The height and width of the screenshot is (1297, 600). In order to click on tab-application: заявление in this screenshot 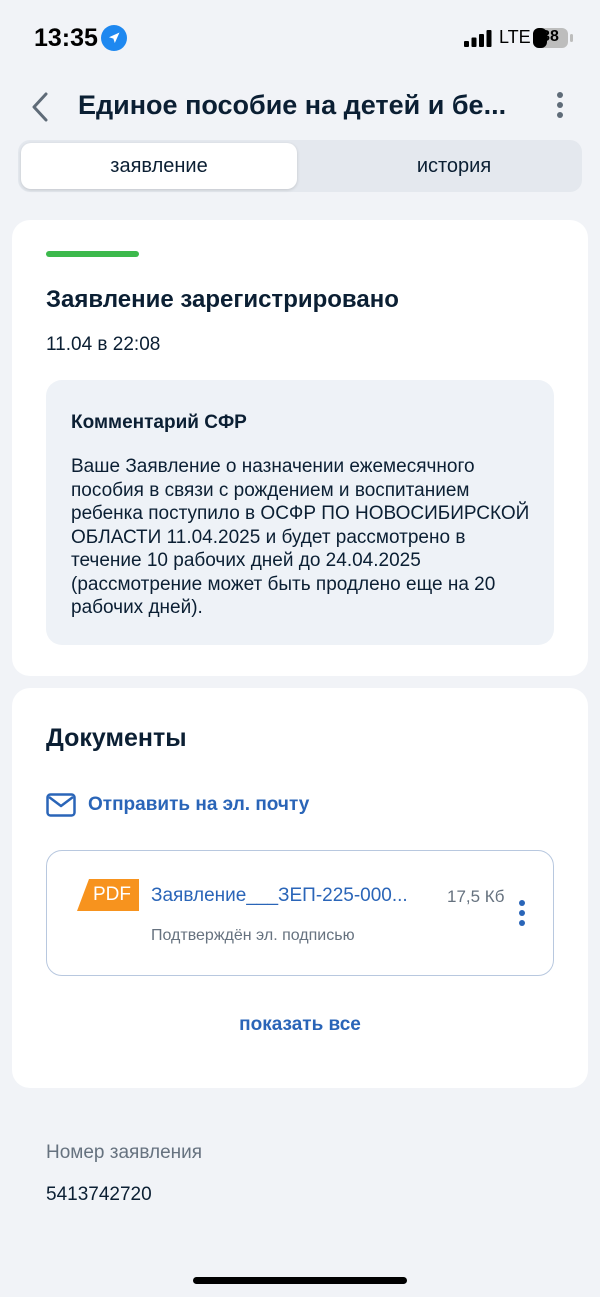, I will do `click(159, 166)`.